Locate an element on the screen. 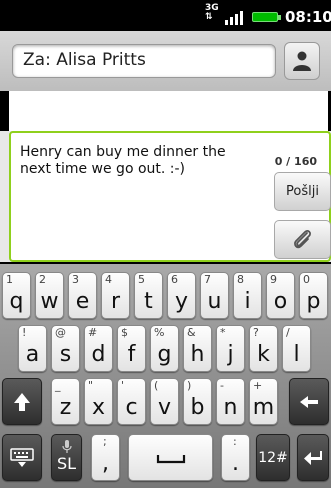  key-label: c is located at coordinates (131, 407).